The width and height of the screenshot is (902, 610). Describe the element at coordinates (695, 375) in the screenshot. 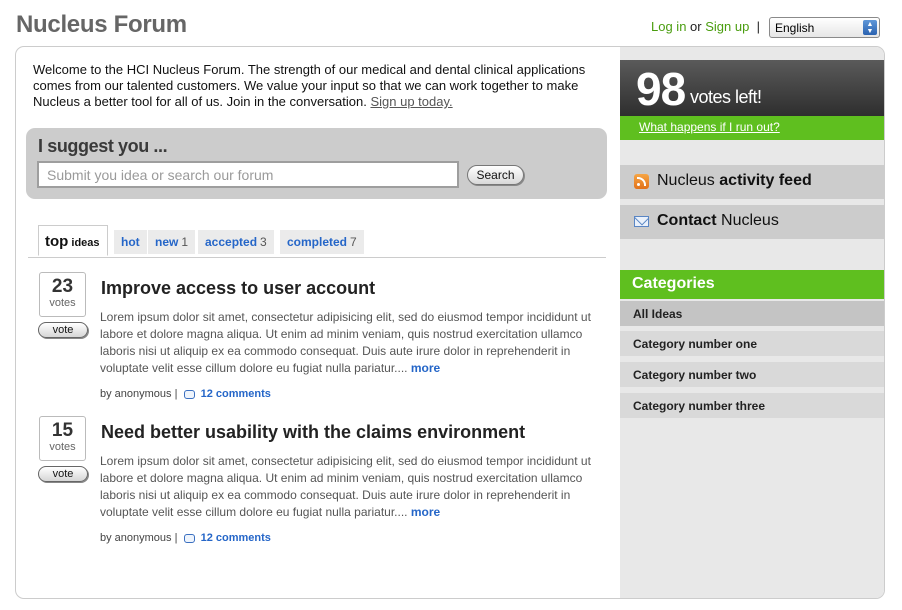

I see `category-label: Category number two` at that location.